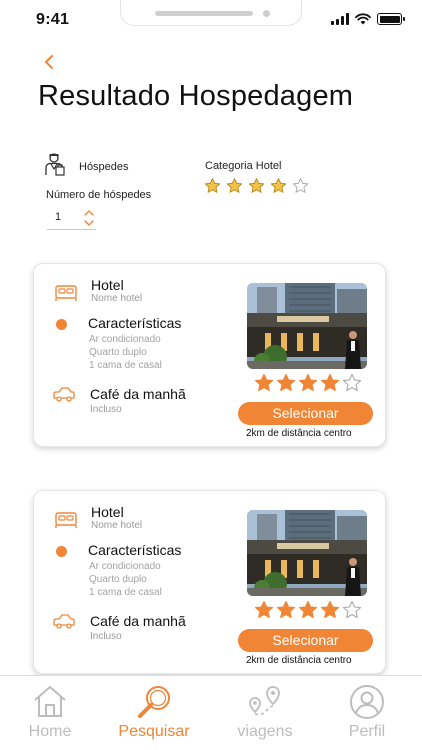  What do you see at coordinates (154, 702) in the screenshot?
I see `search-icon` at bounding box center [154, 702].